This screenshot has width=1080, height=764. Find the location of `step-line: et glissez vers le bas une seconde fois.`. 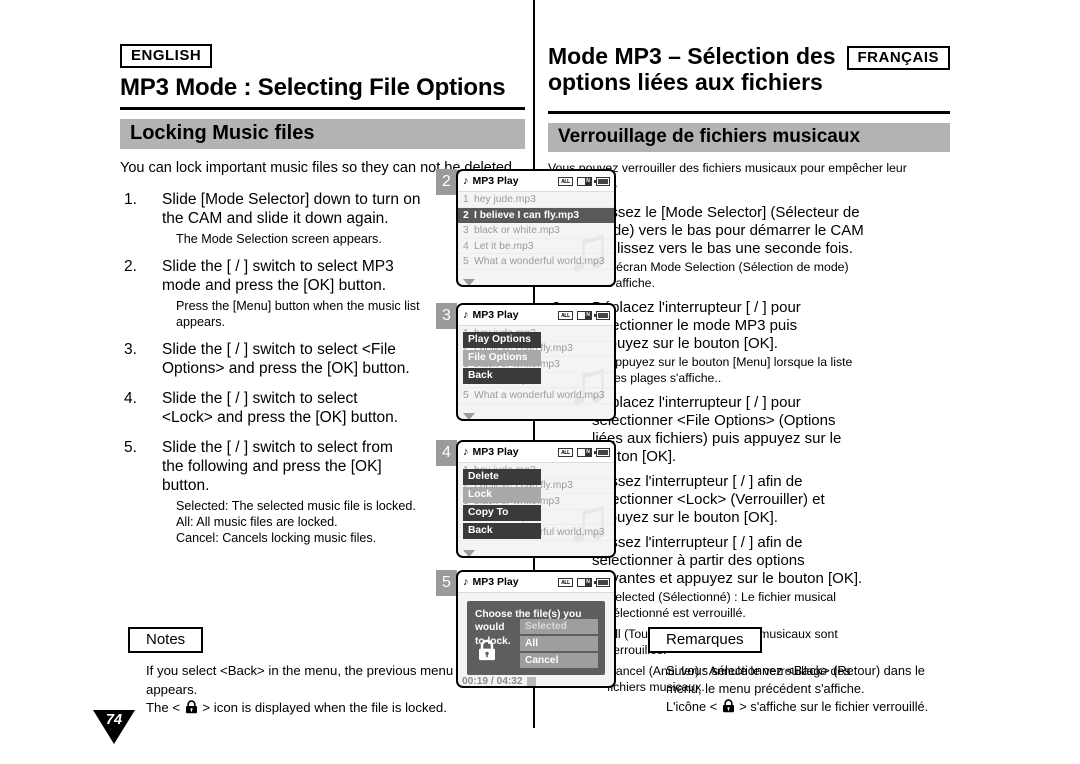

step-line: et glissez vers le bas une seconde fois. is located at coordinates (722, 248).